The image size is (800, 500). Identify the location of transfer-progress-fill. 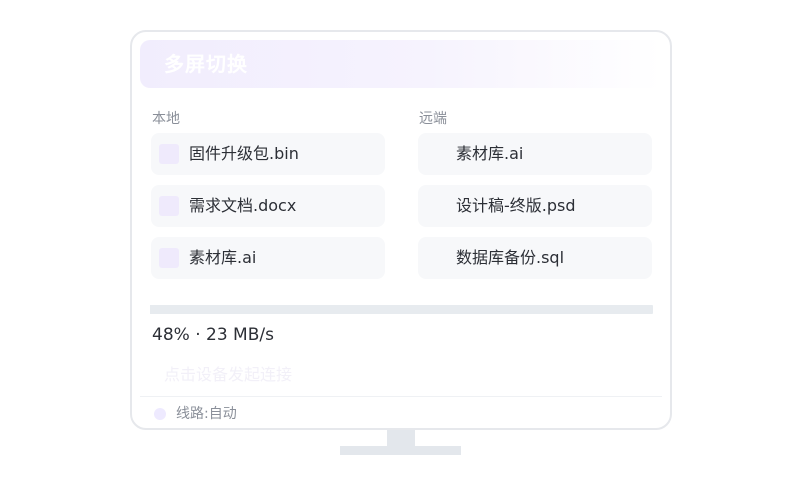
(271, 309).